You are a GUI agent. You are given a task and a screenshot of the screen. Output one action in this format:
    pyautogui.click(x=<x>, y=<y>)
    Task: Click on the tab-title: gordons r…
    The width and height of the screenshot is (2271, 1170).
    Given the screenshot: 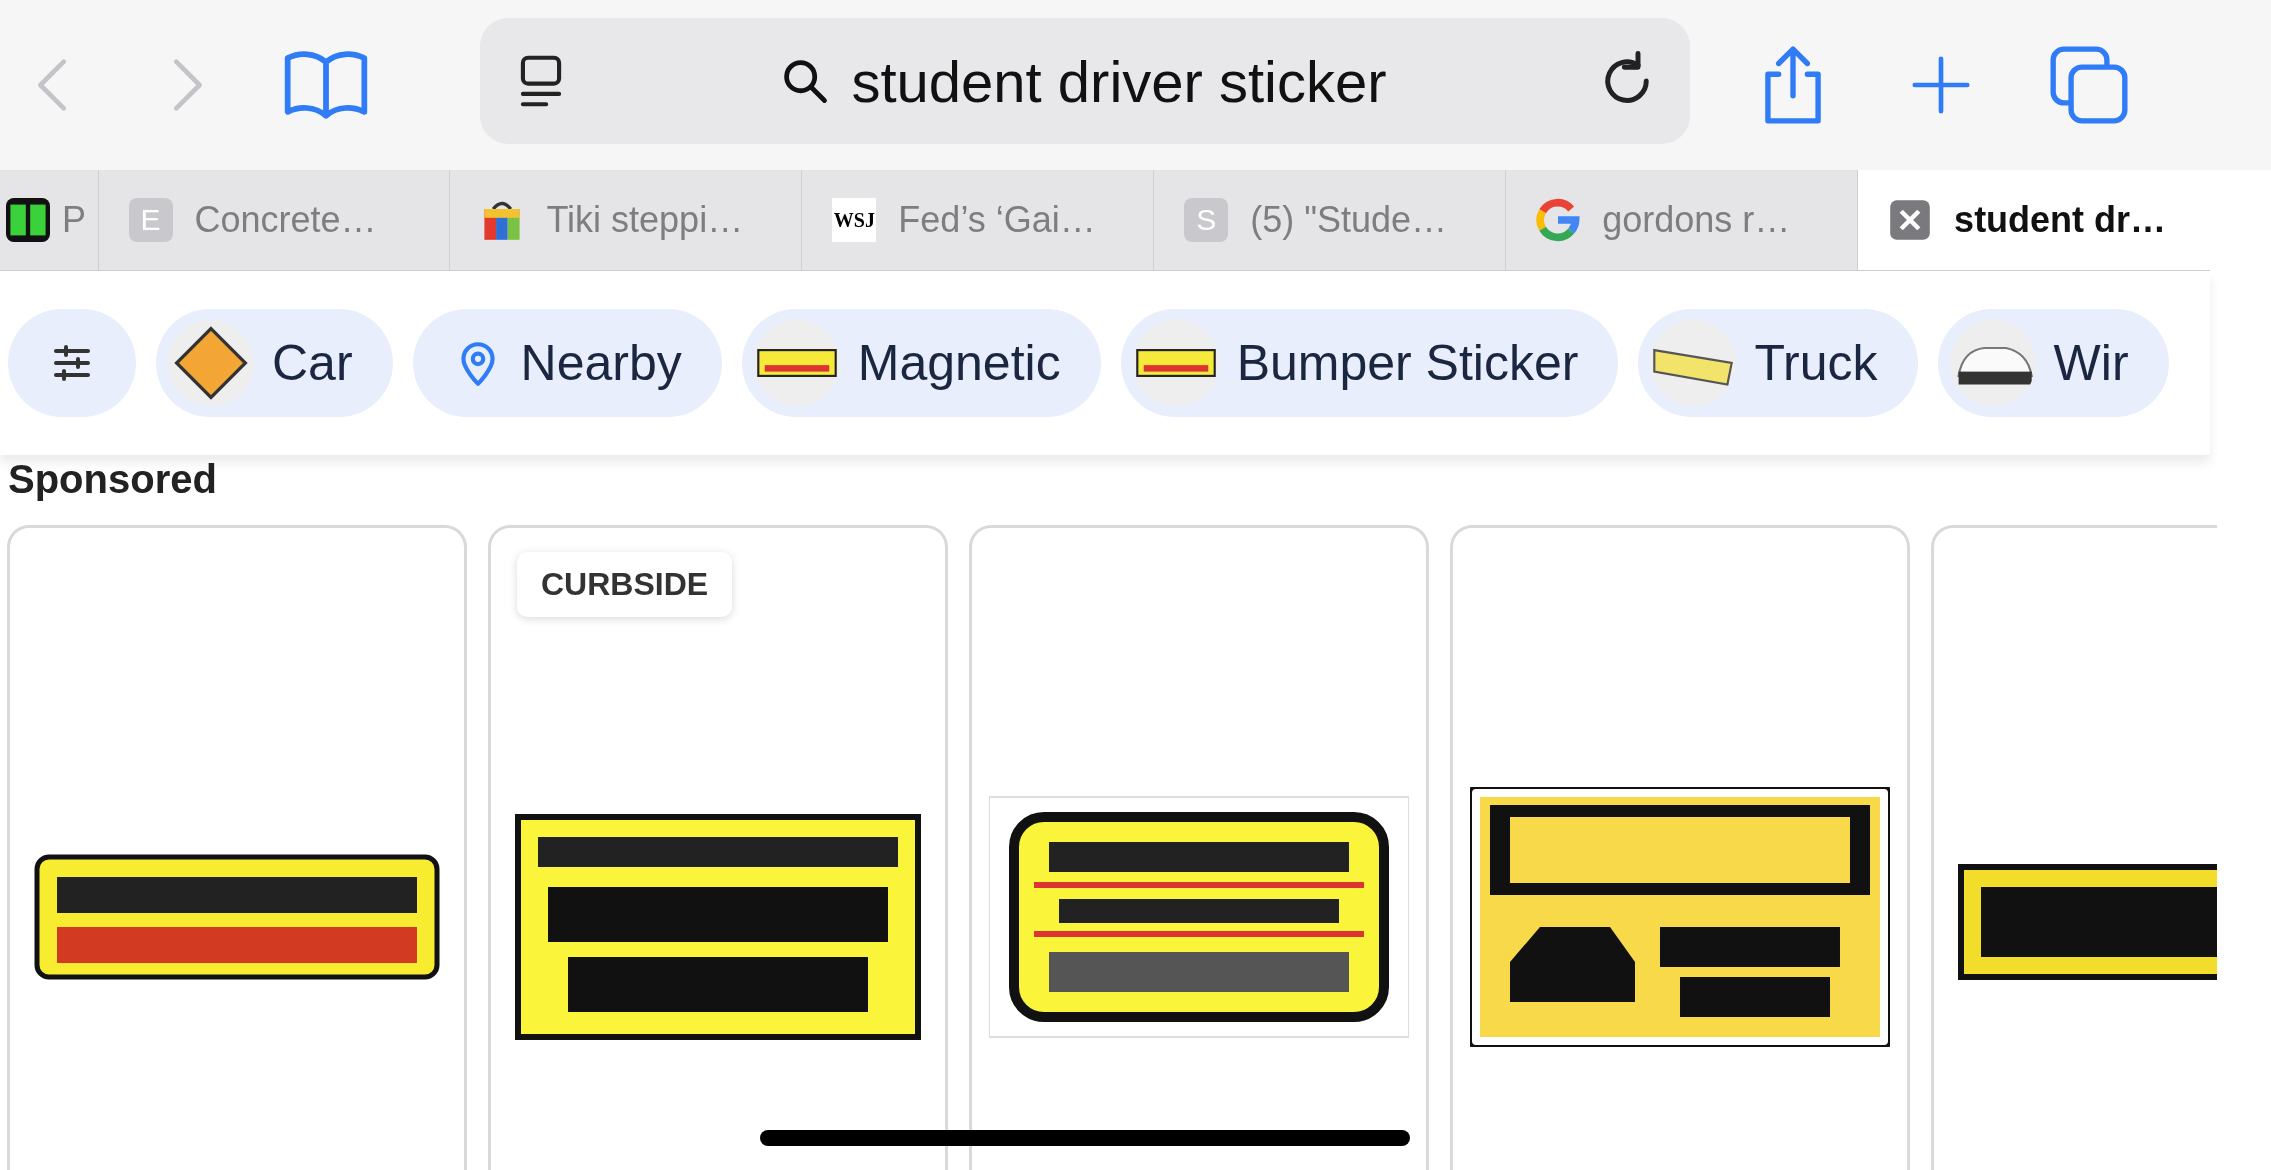 What is the action you would take?
    pyautogui.click(x=1696, y=220)
    